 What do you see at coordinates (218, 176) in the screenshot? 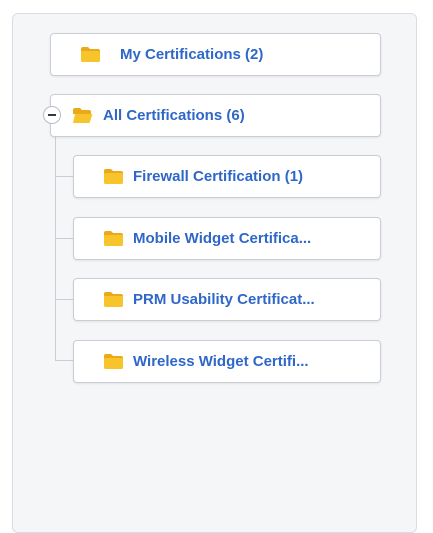
I see `tree-node-label: Firewall Certification (1)` at bounding box center [218, 176].